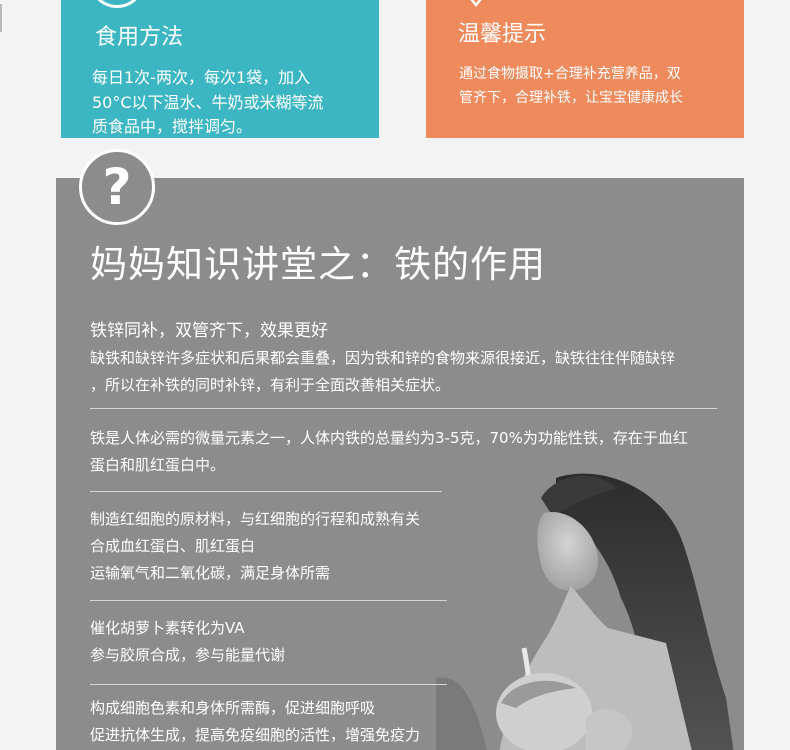 This screenshot has width=790, height=750. Describe the element at coordinates (571, 98) in the screenshot. I see `tips-line: 管齐下，合理补铁，让宝宝健康成长` at that location.